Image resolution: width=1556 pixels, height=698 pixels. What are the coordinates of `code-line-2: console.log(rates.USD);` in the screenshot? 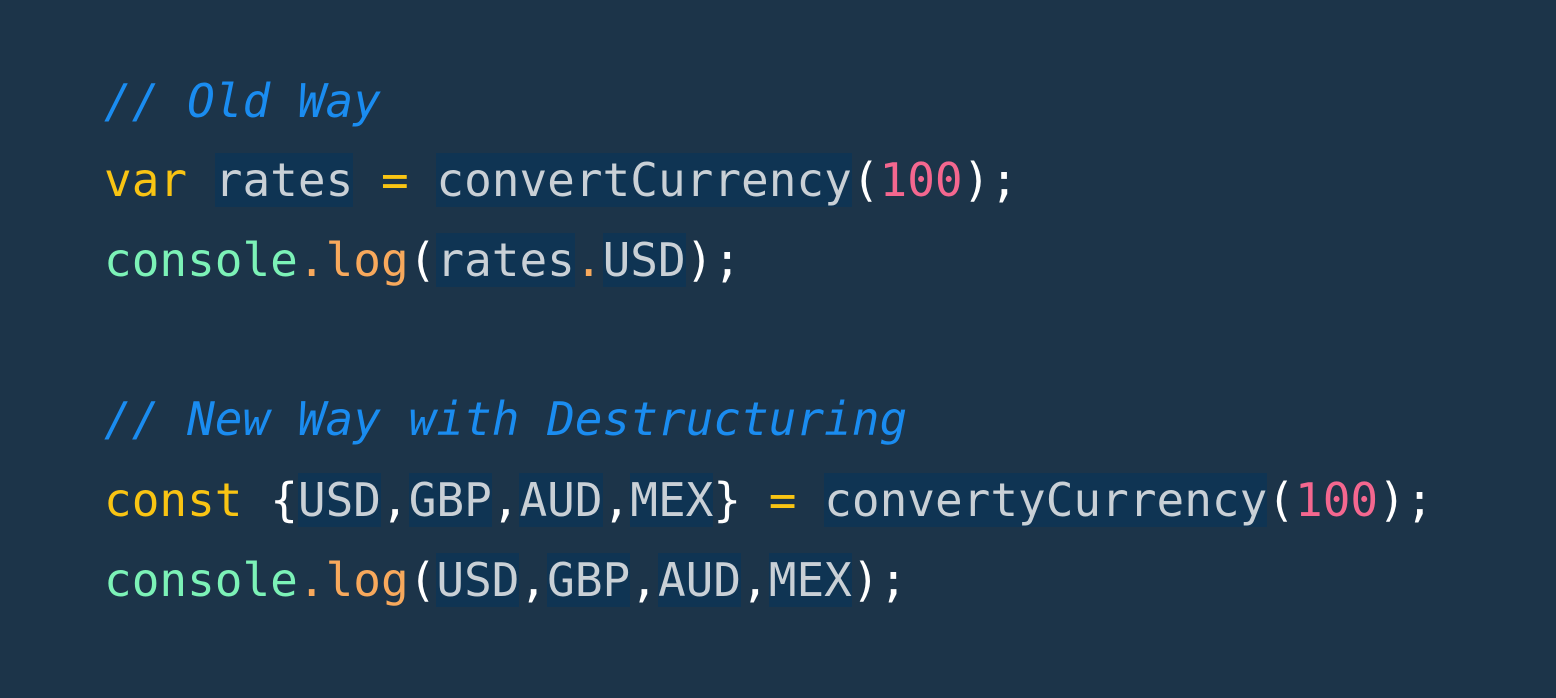 It's located at (422, 260).